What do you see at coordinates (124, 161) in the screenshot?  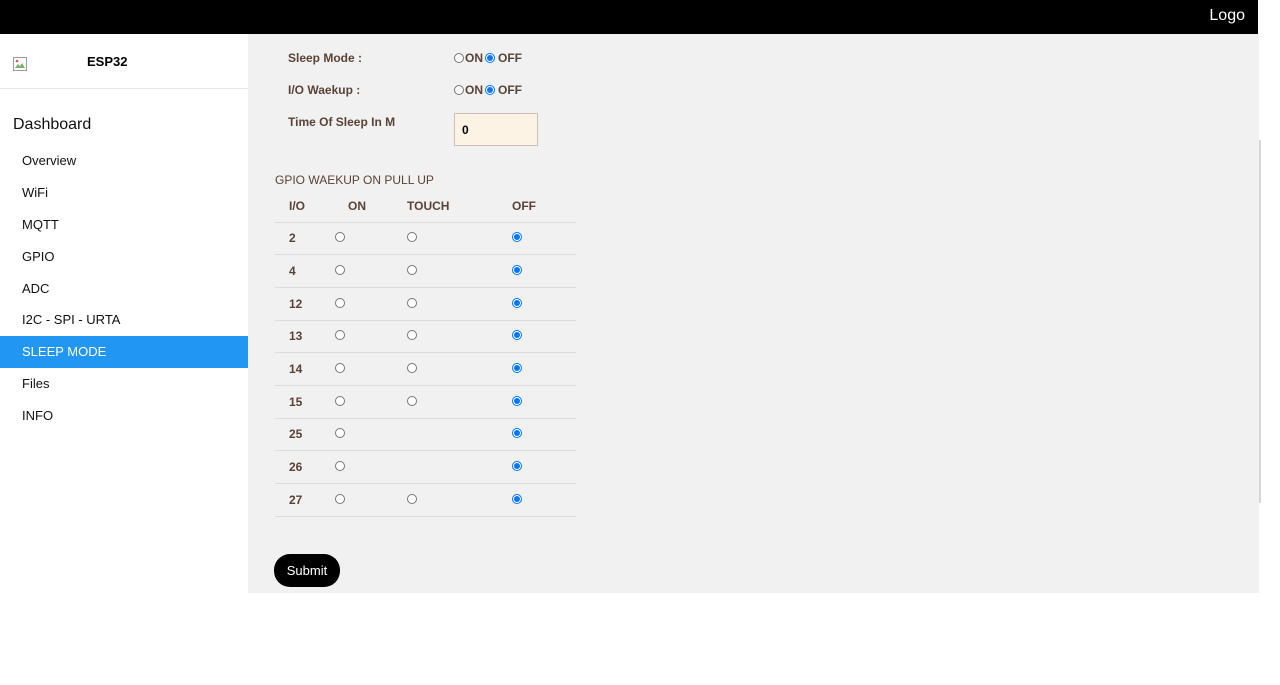 I see `sidebar-item-overview: Overview` at bounding box center [124, 161].